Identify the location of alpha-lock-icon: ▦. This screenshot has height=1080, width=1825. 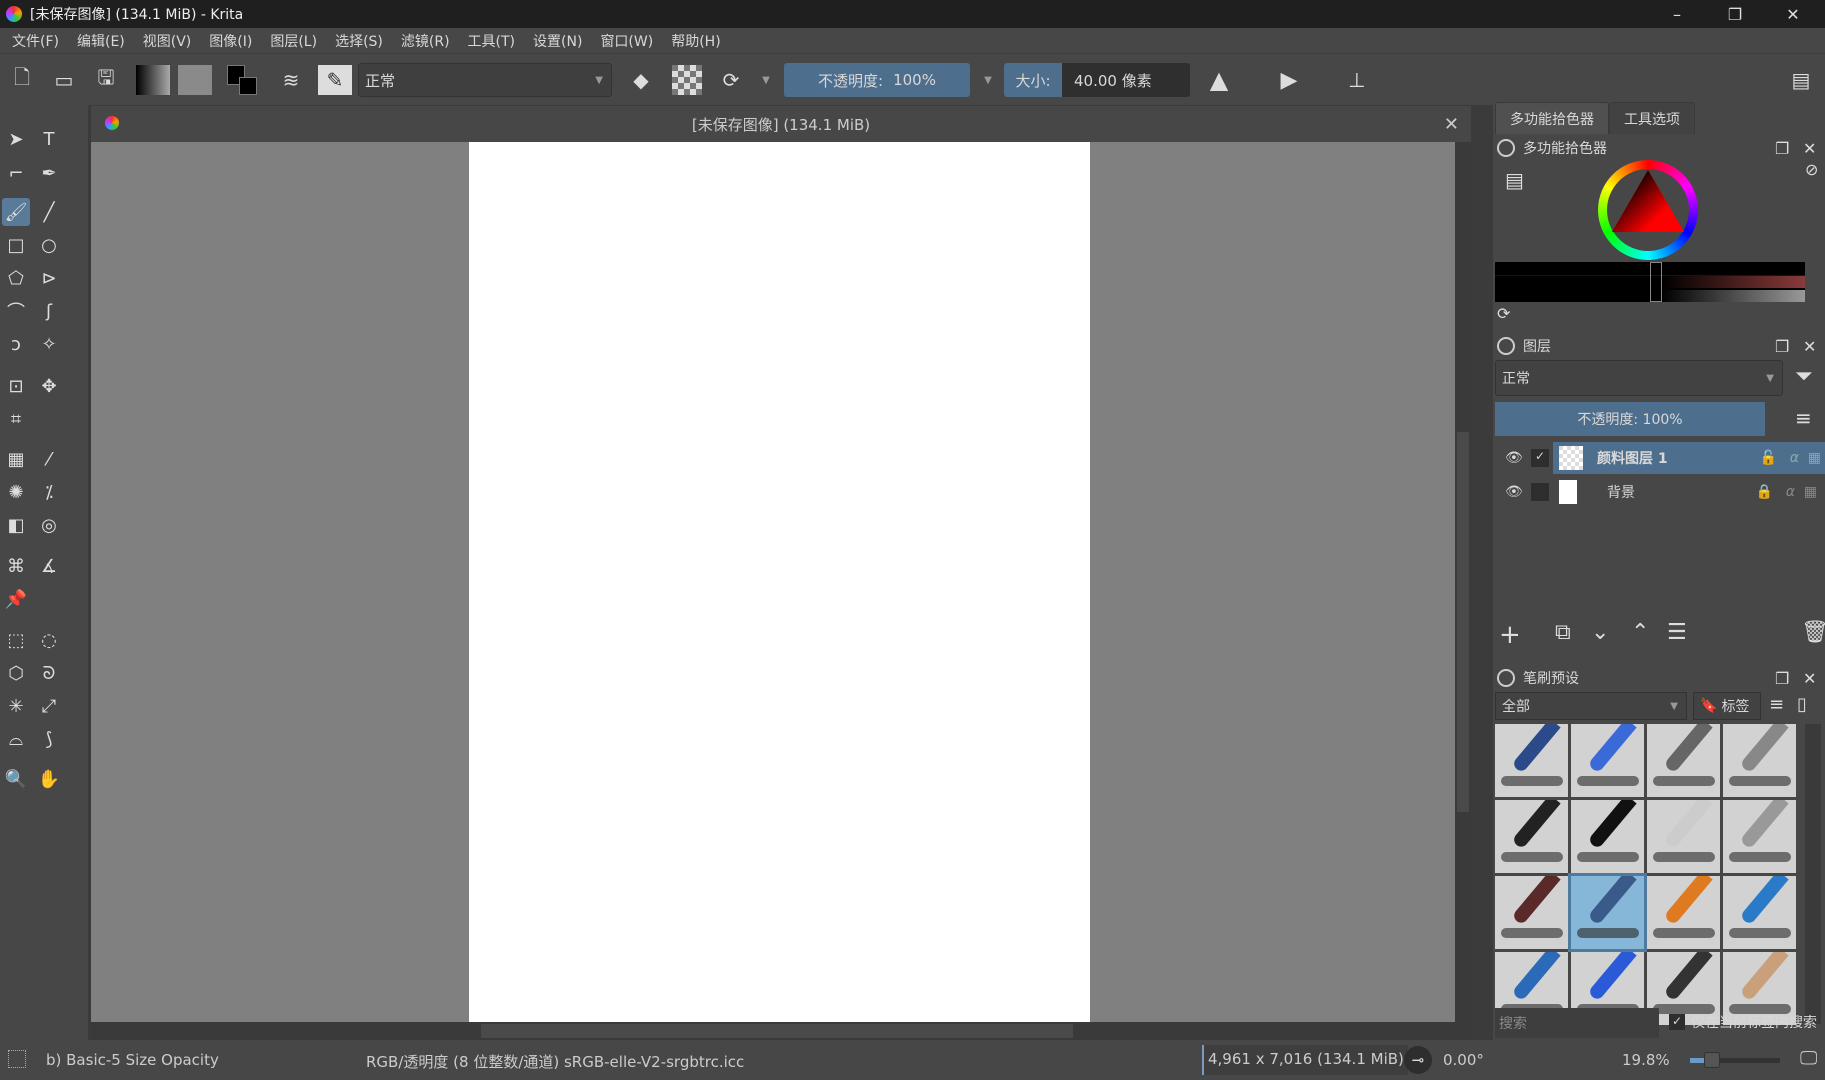
(1814, 458).